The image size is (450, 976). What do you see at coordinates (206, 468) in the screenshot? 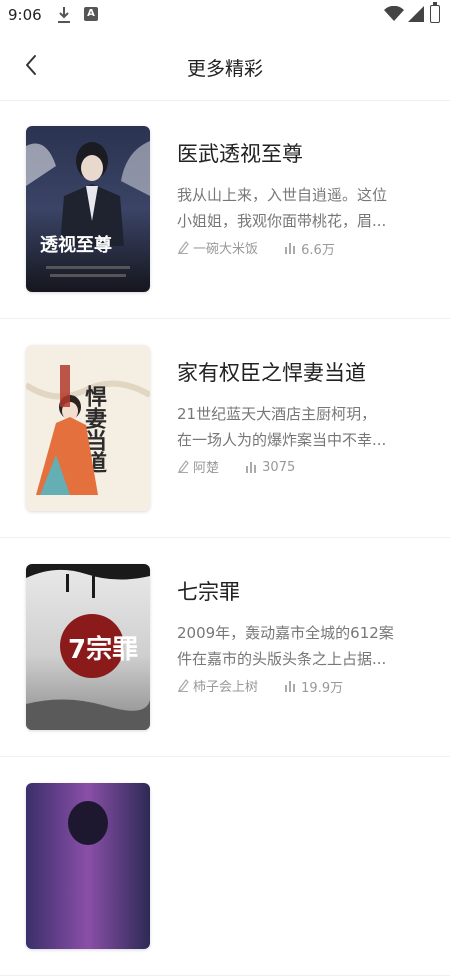
I see `book-author: 阿楚` at bounding box center [206, 468].